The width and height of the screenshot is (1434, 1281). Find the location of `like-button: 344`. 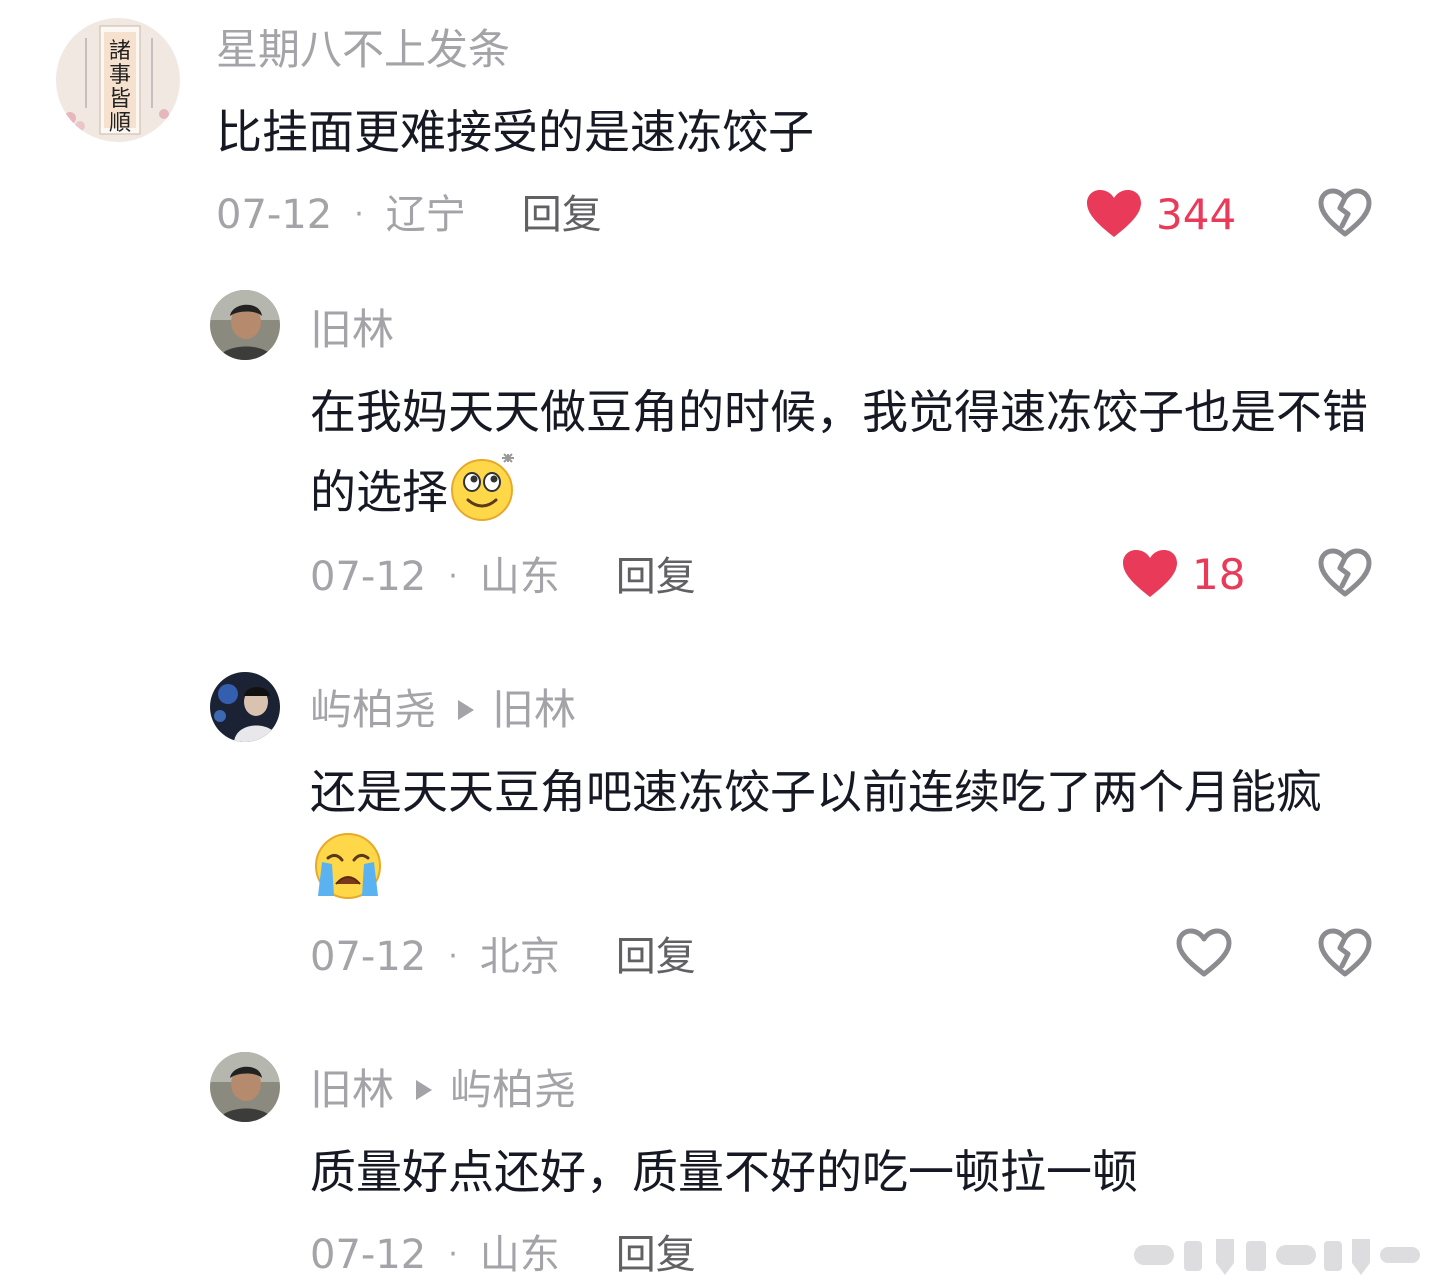

like-button: 344 is located at coordinates (1161, 214).